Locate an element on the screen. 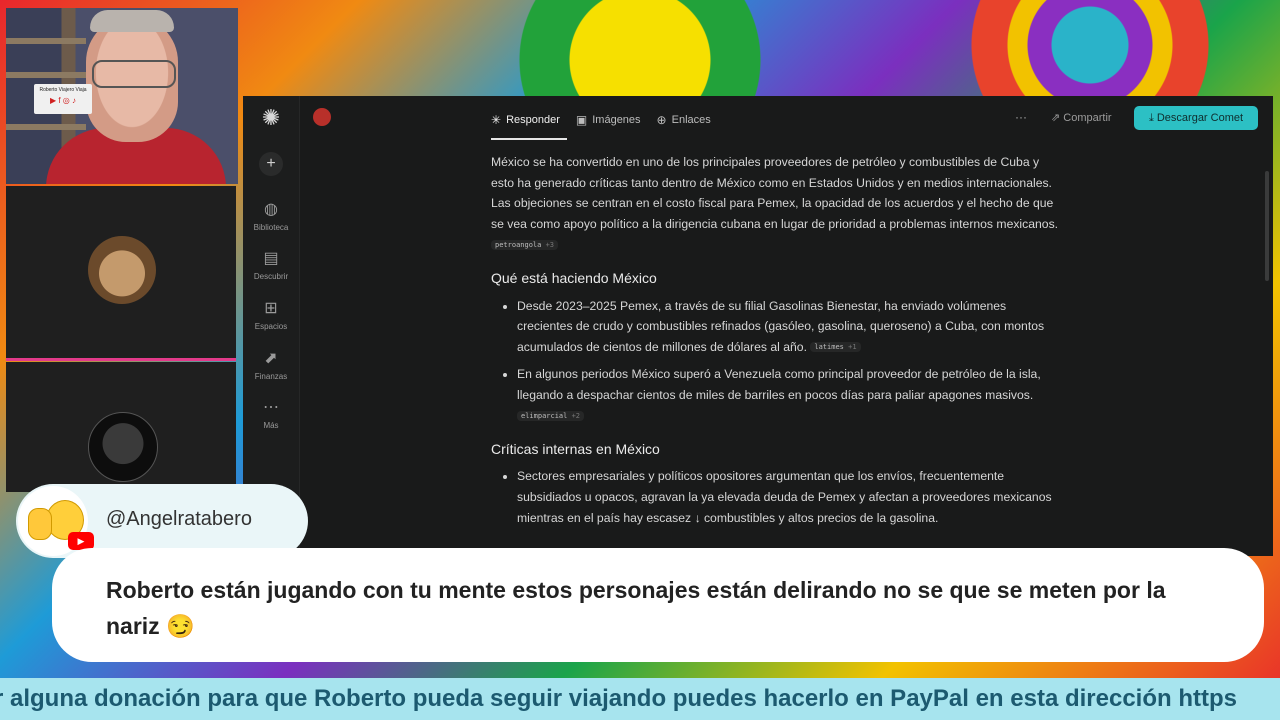 The width and height of the screenshot is (1280, 720). active-tab-indicator is located at coordinates (529, 139).